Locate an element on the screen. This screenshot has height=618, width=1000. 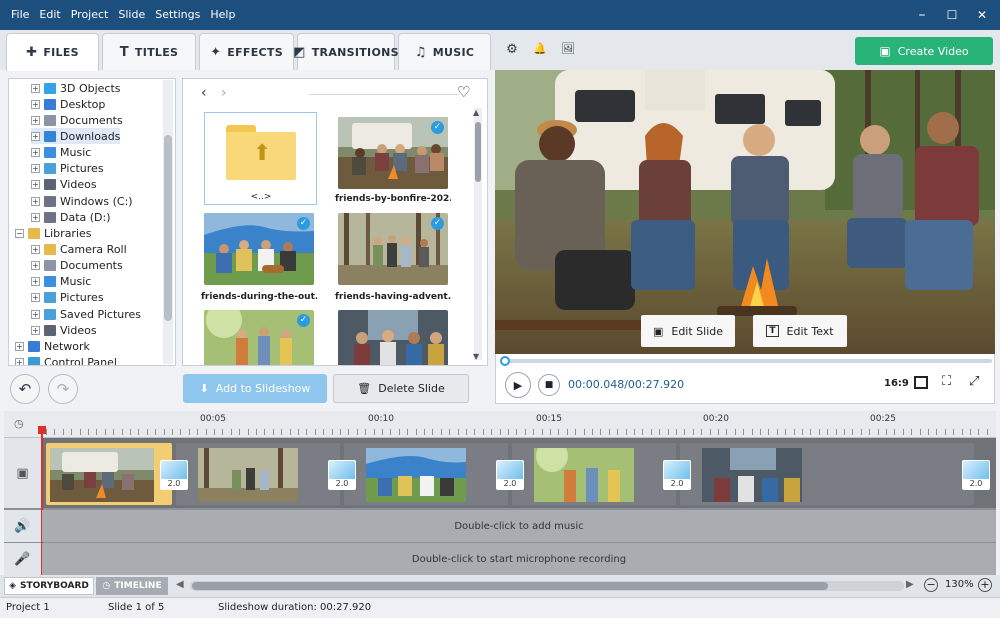
transition-1: 2.0 is located at coordinates (174, 475).